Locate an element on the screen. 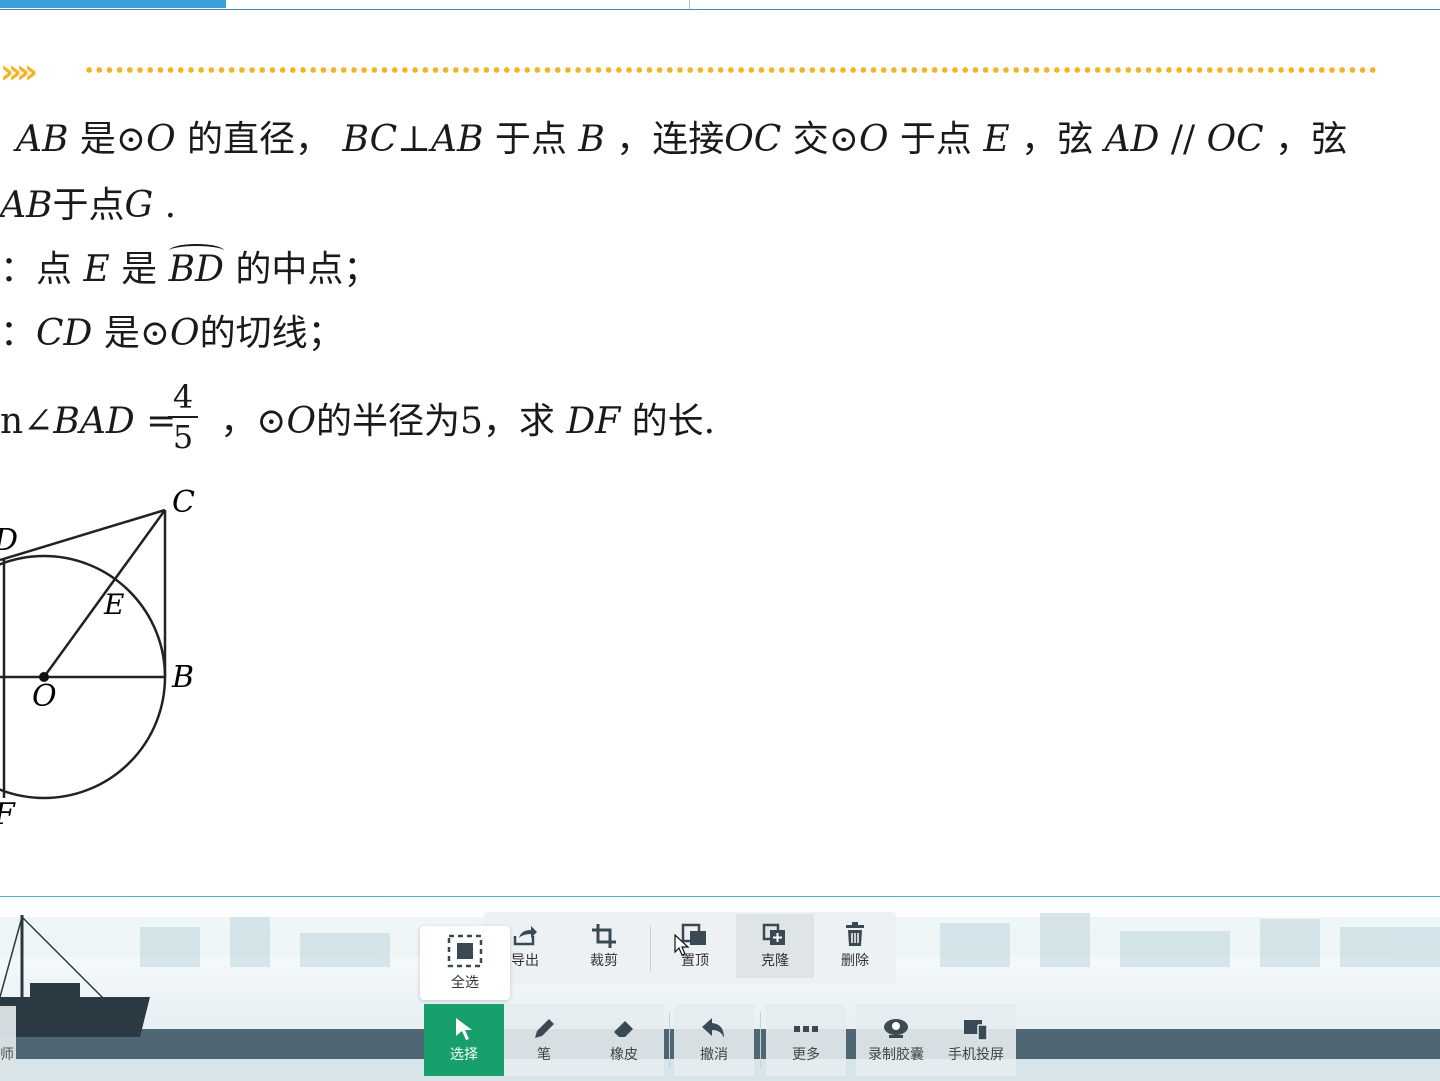  fraction-denominator: 5 is located at coordinates (183, 437).